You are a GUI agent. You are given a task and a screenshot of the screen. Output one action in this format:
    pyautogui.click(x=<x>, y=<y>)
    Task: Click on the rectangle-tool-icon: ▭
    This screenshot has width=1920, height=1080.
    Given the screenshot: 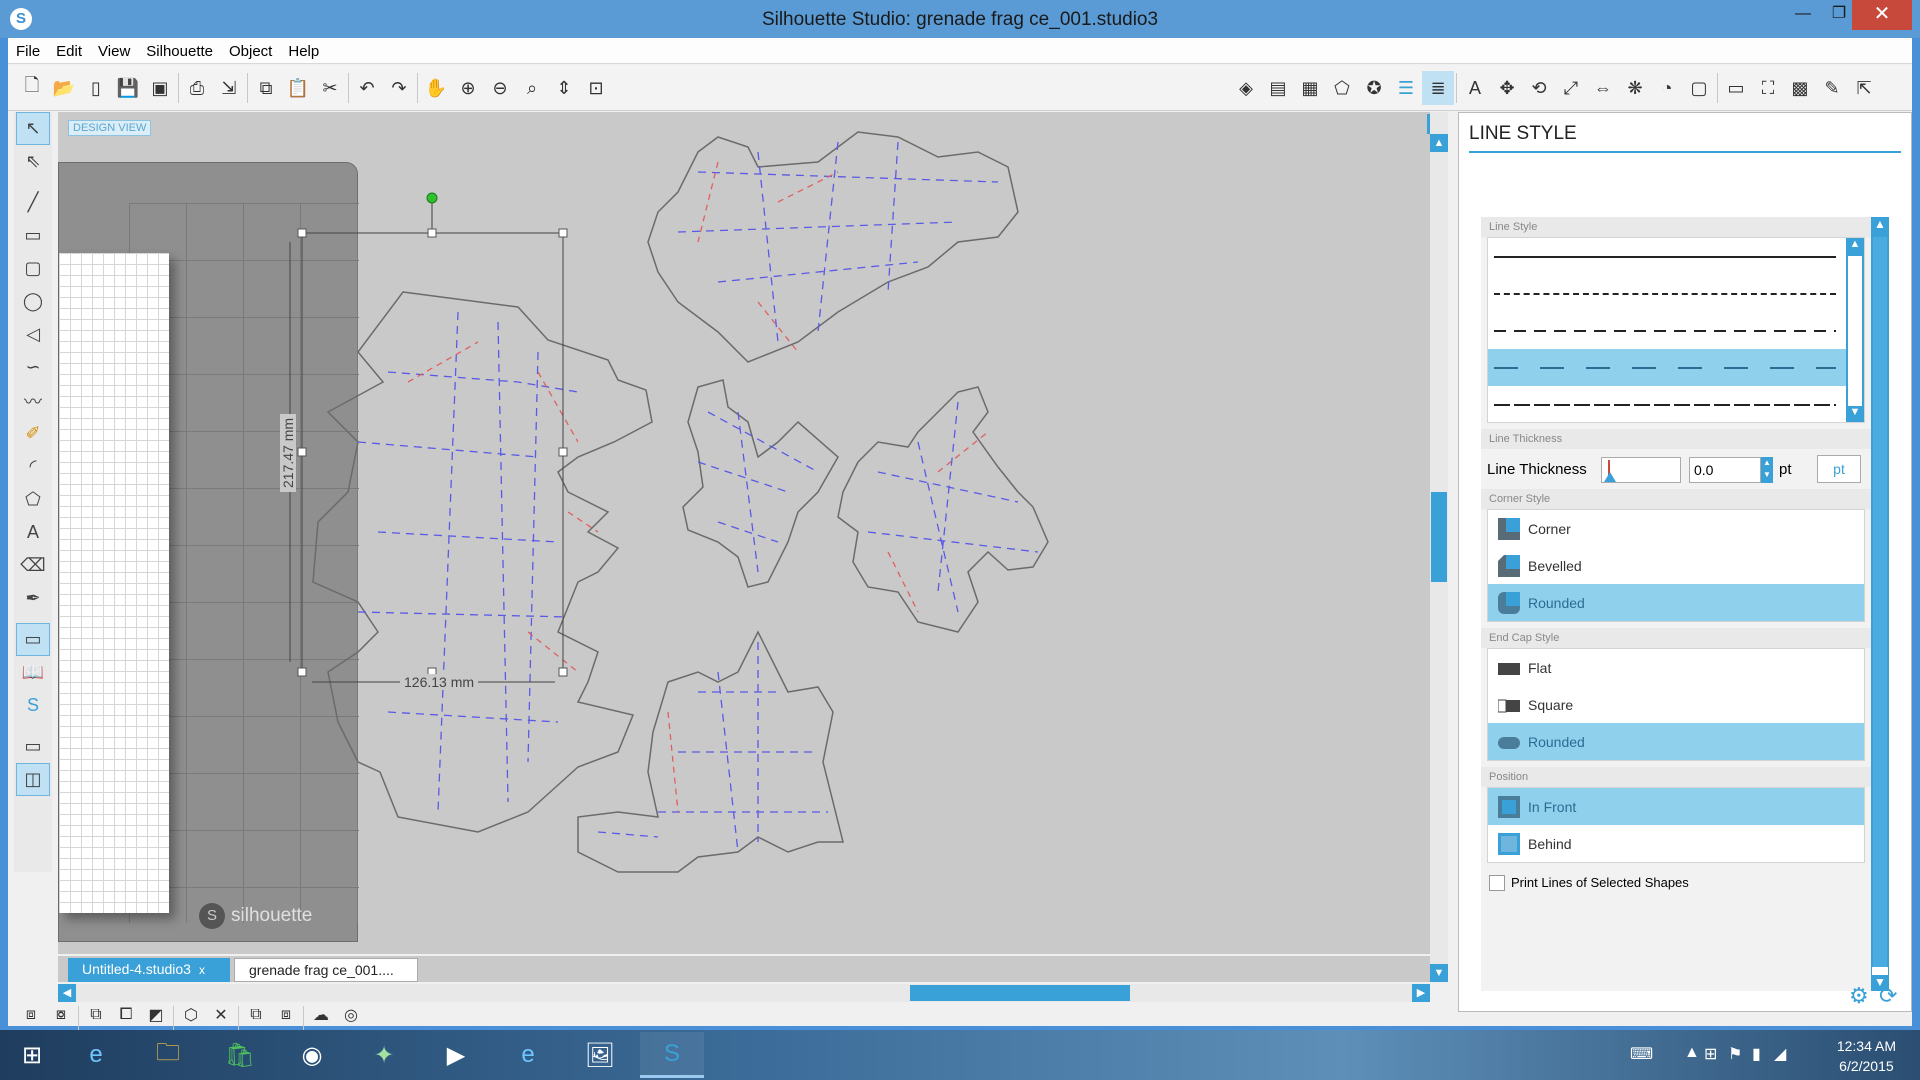 What is the action you would take?
    pyautogui.click(x=33, y=235)
    